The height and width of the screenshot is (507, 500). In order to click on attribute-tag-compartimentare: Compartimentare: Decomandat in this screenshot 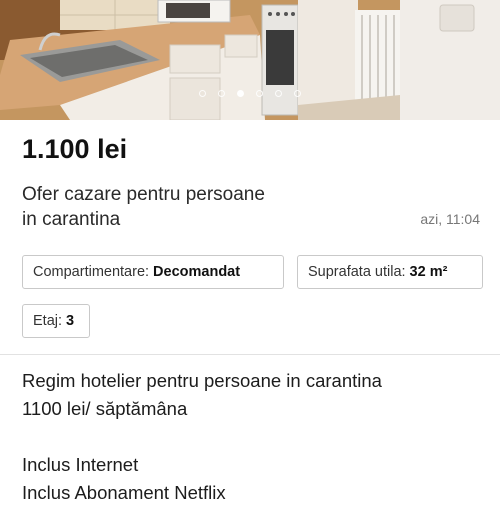, I will do `click(153, 272)`.